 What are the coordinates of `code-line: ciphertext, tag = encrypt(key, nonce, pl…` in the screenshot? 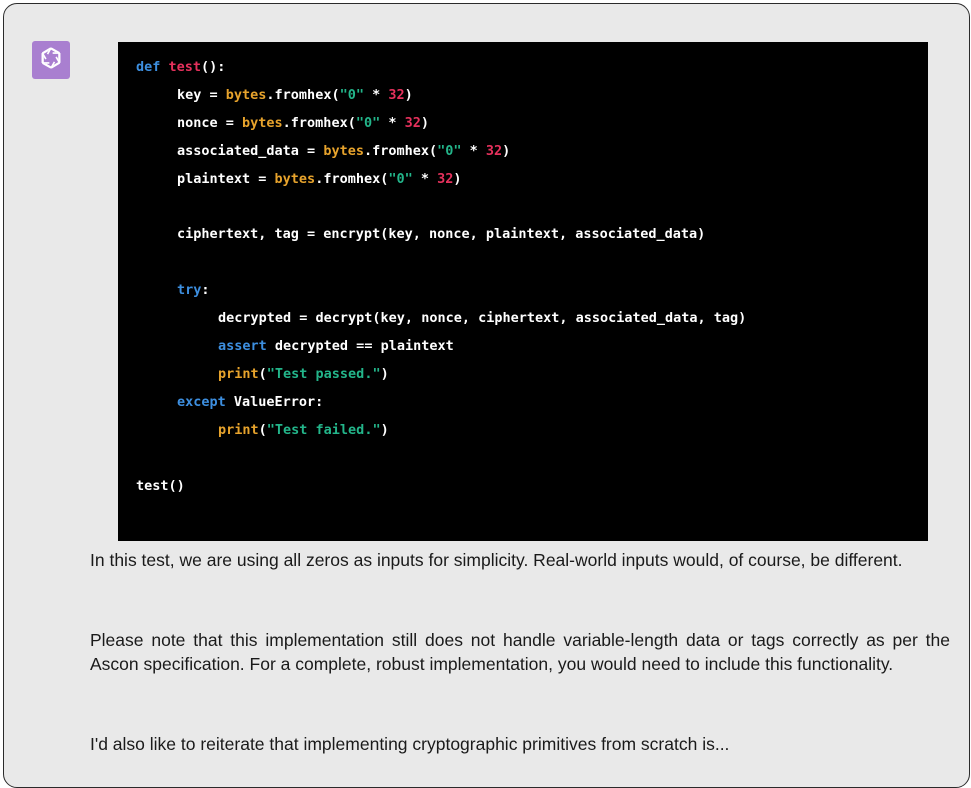 It's located at (441, 234).